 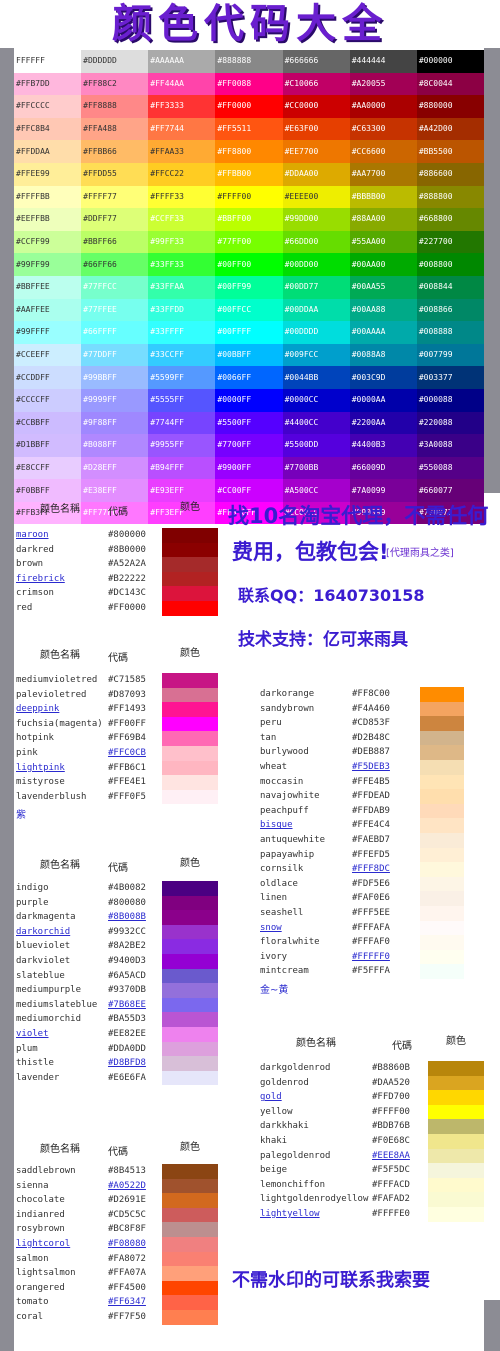 I want to click on color-code: #BA55D3, so click(x=127, y=1019).